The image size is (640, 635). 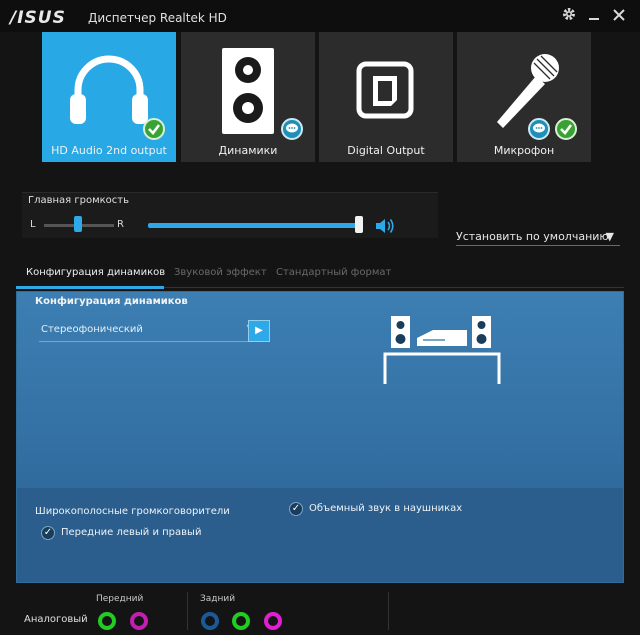 What do you see at coordinates (139, 621) in the screenshot?
I see `front-pink-jack-icon` at bounding box center [139, 621].